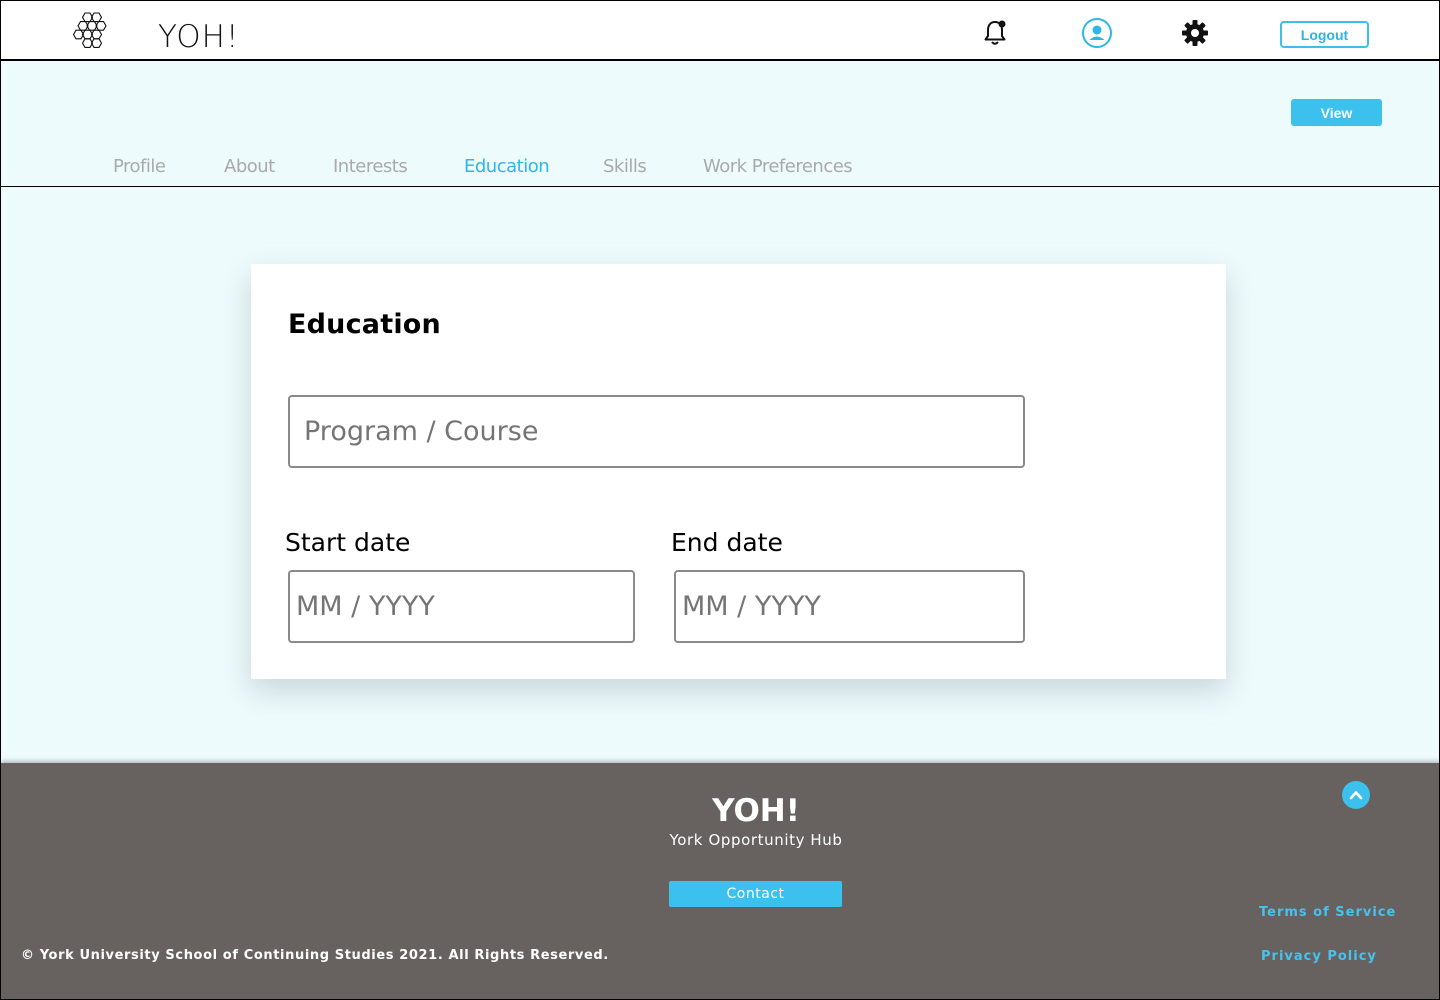 The height and width of the screenshot is (1000, 1440). I want to click on end-date-input, so click(849, 606).